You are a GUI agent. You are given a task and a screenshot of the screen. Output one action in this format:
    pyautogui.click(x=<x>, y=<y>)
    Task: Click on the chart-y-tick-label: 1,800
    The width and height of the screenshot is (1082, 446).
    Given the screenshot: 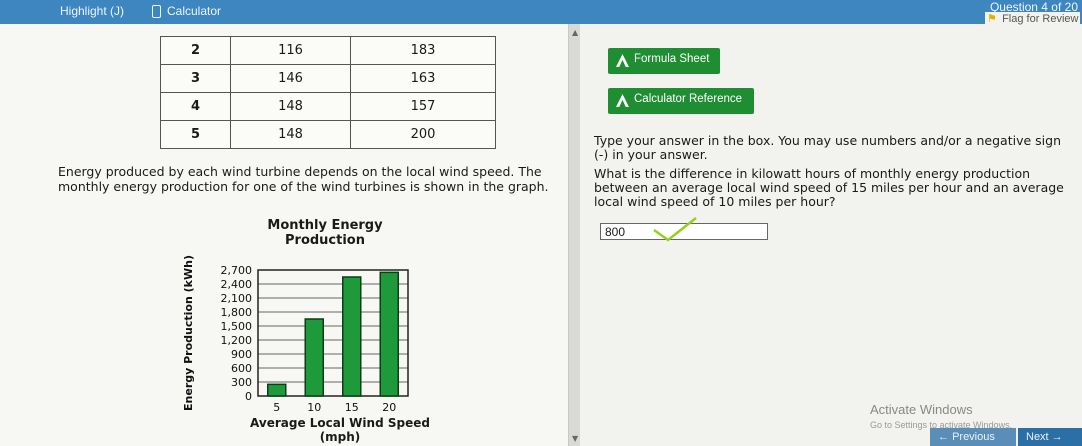 What is the action you would take?
    pyautogui.click(x=237, y=312)
    